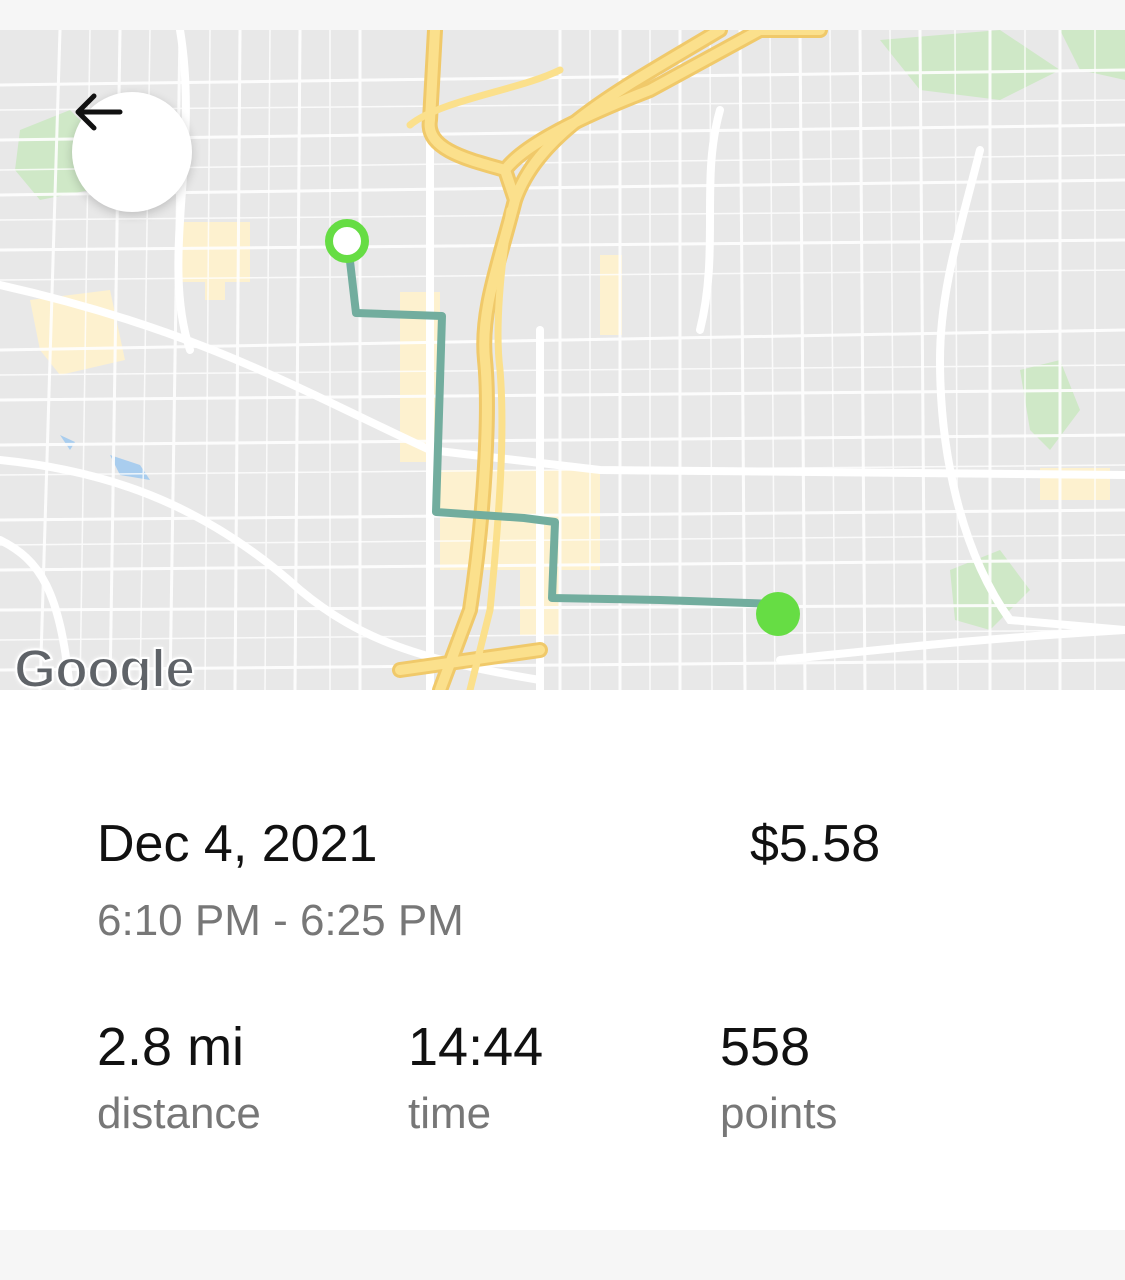 Image resolution: width=1125 pixels, height=1280 pixels. I want to click on stat-points: 558 points, so click(778, 1080).